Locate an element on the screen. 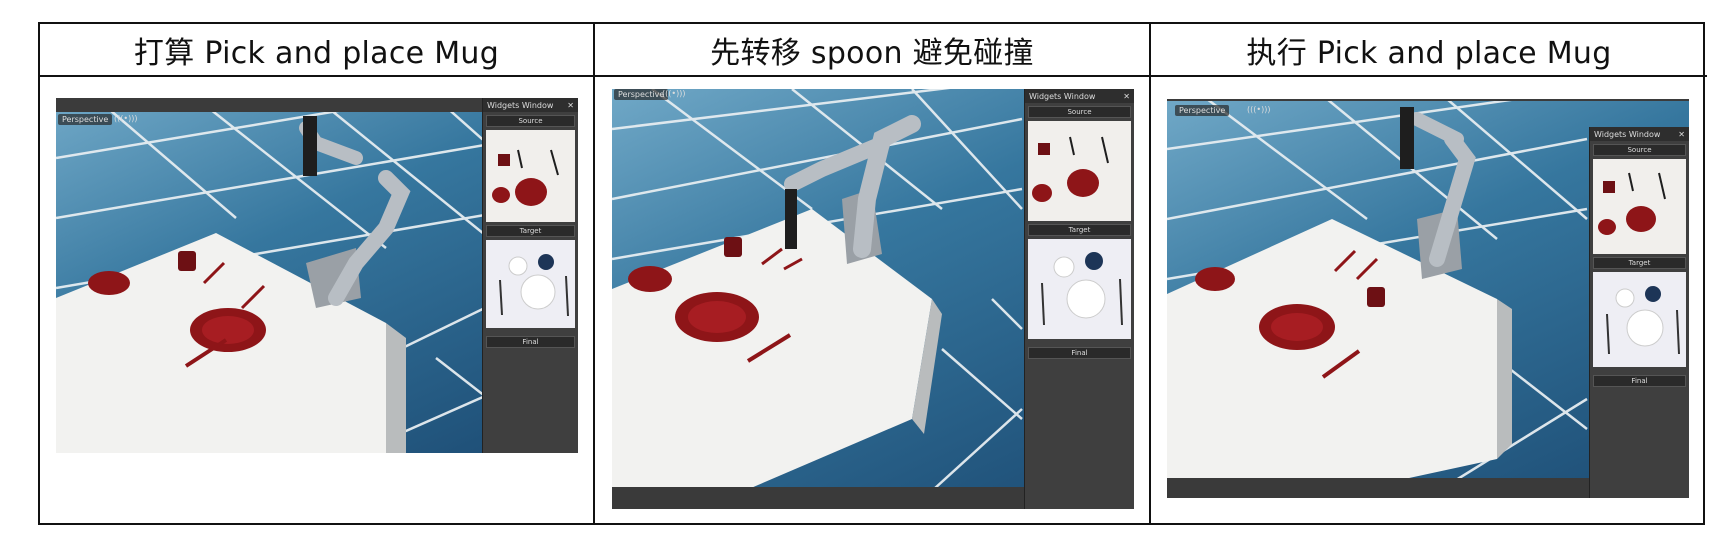 This screenshot has width=1727, height=543. widgets-window-2: Widgets Window ✕ Source Target Final is located at coordinates (1079, 299).